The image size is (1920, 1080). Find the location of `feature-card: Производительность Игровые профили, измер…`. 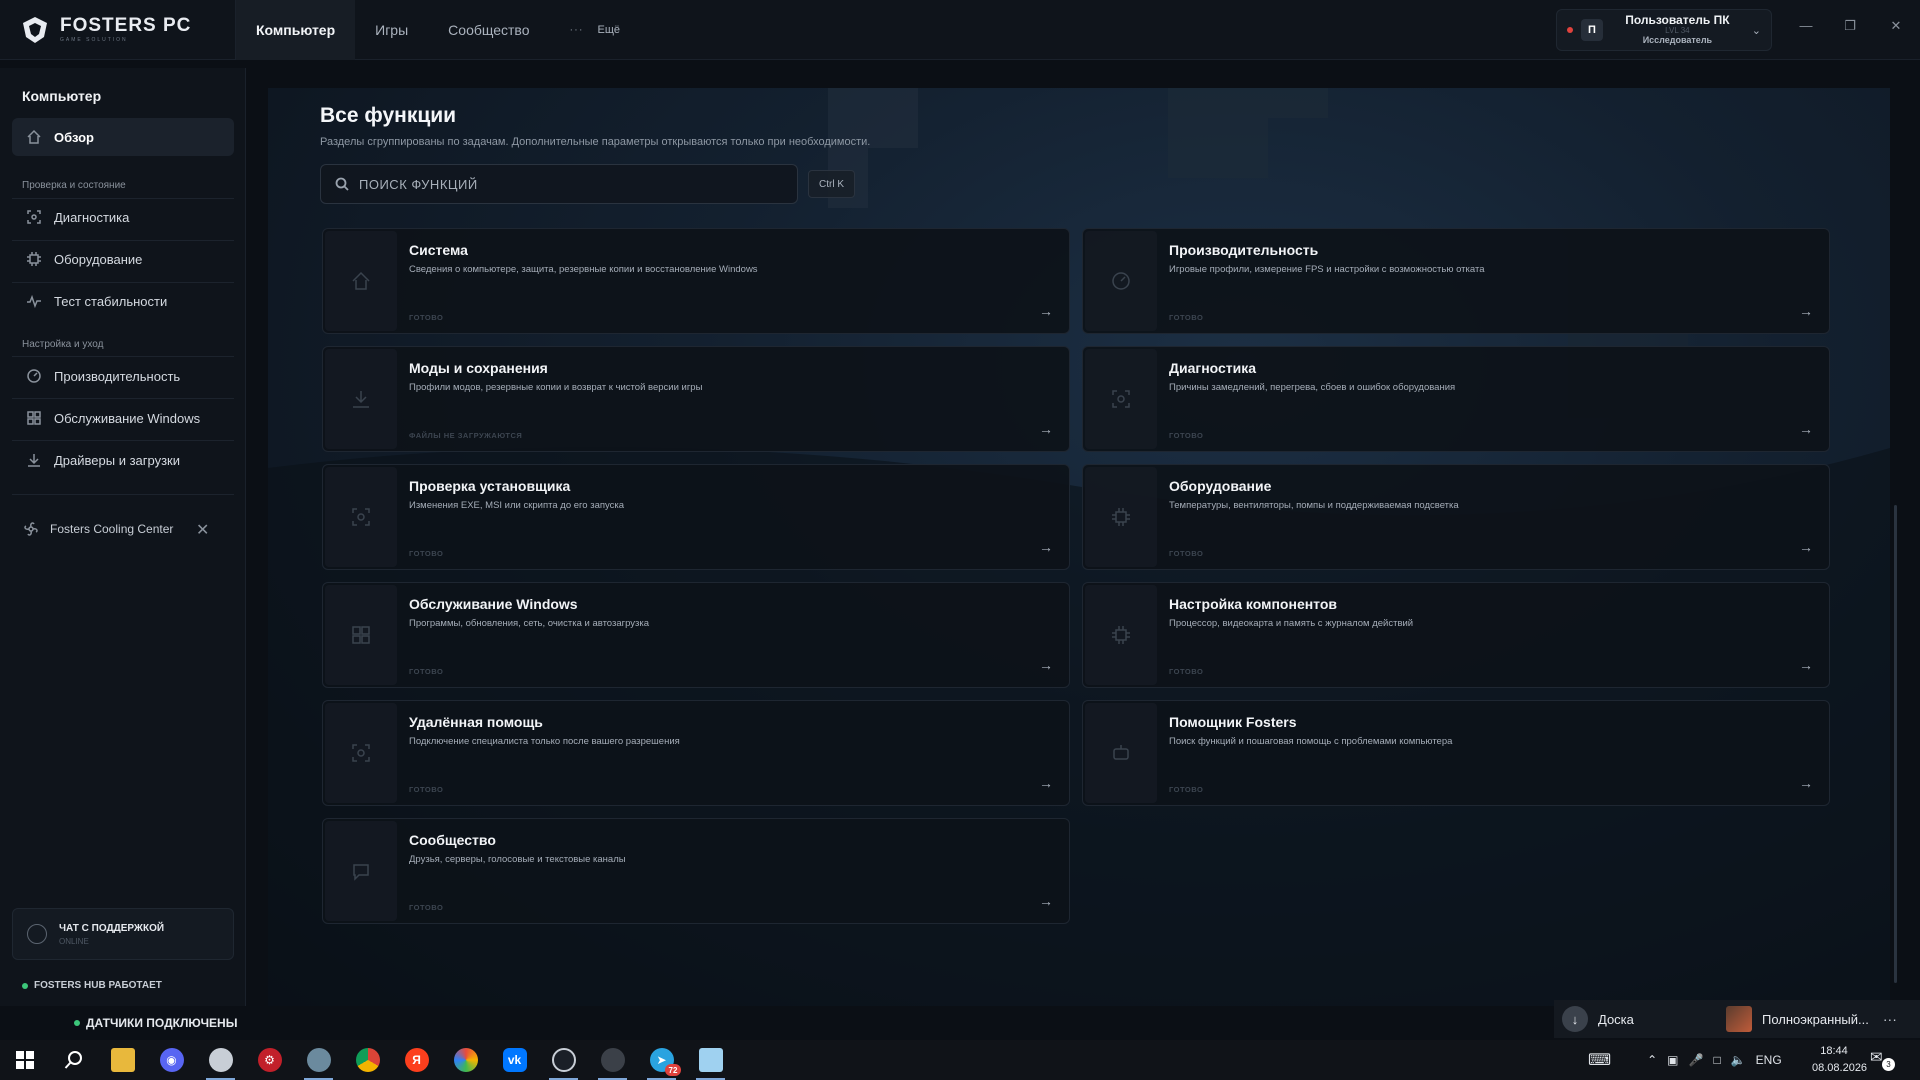

feature-card: Производительность Игровые профили, измер… is located at coordinates (1456, 281).